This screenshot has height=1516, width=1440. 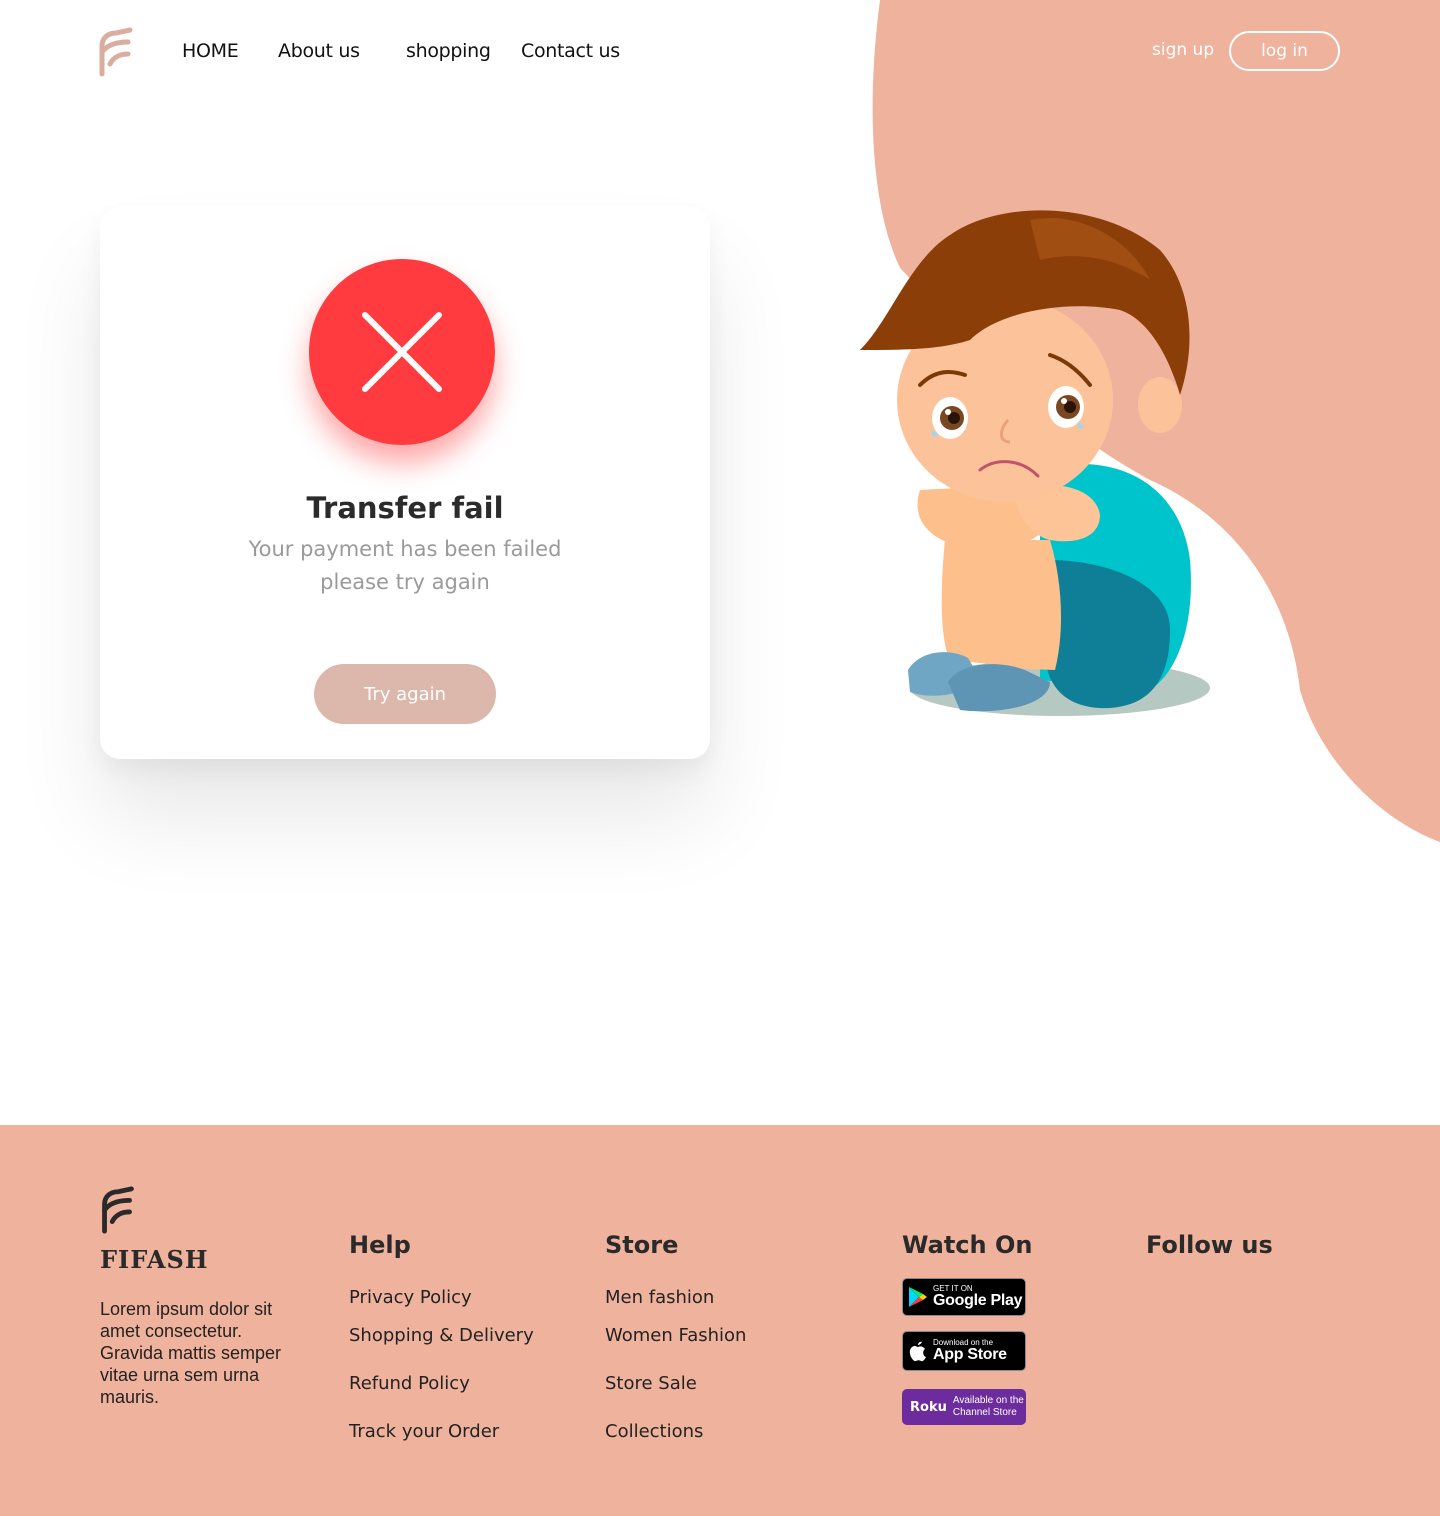 What do you see at coordinates (441, 1335) in the screenshot?
I see `link-shopping-delivery: Shopping & Delivery` at bounding box center [441, 1335].